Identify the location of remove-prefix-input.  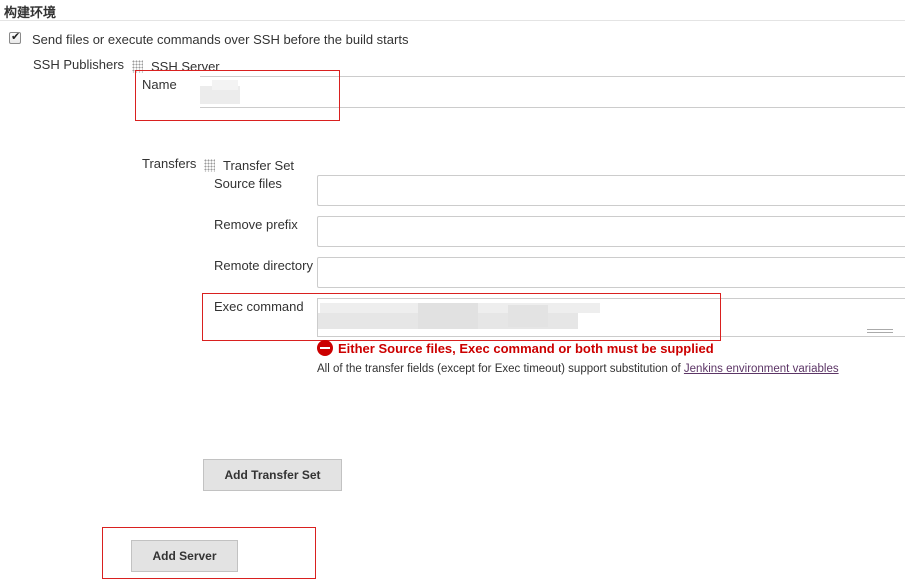
(611, 231).